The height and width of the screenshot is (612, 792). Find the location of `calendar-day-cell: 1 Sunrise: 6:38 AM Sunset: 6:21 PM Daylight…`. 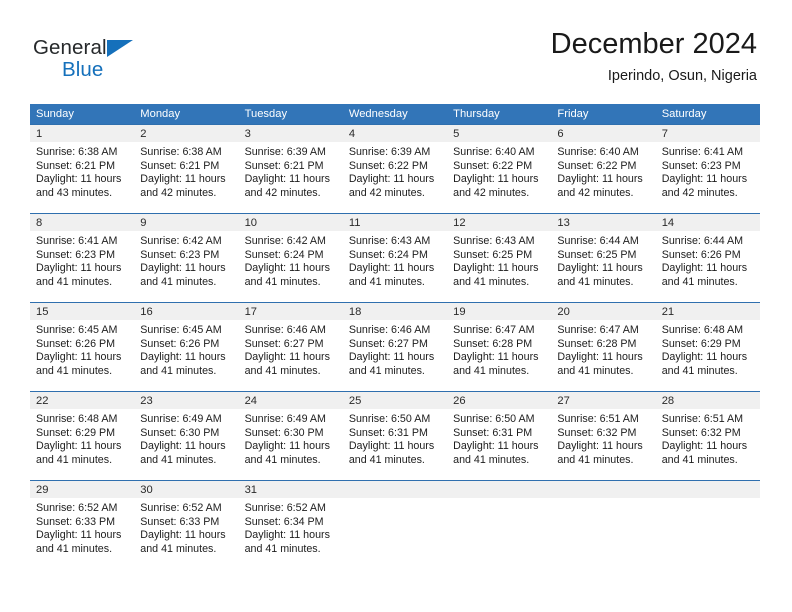

calendar-day-cell: 1 Sunrise: 6:38 AM Sunset: 6:21 PM Daylight… is located at coordinates (82, 168).